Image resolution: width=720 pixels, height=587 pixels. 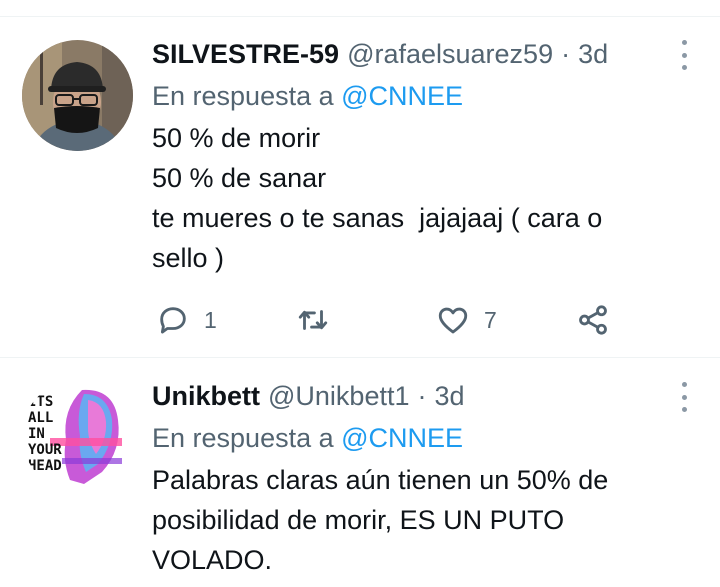 I want to click on like-count: 7, so click(x=490, y=319).